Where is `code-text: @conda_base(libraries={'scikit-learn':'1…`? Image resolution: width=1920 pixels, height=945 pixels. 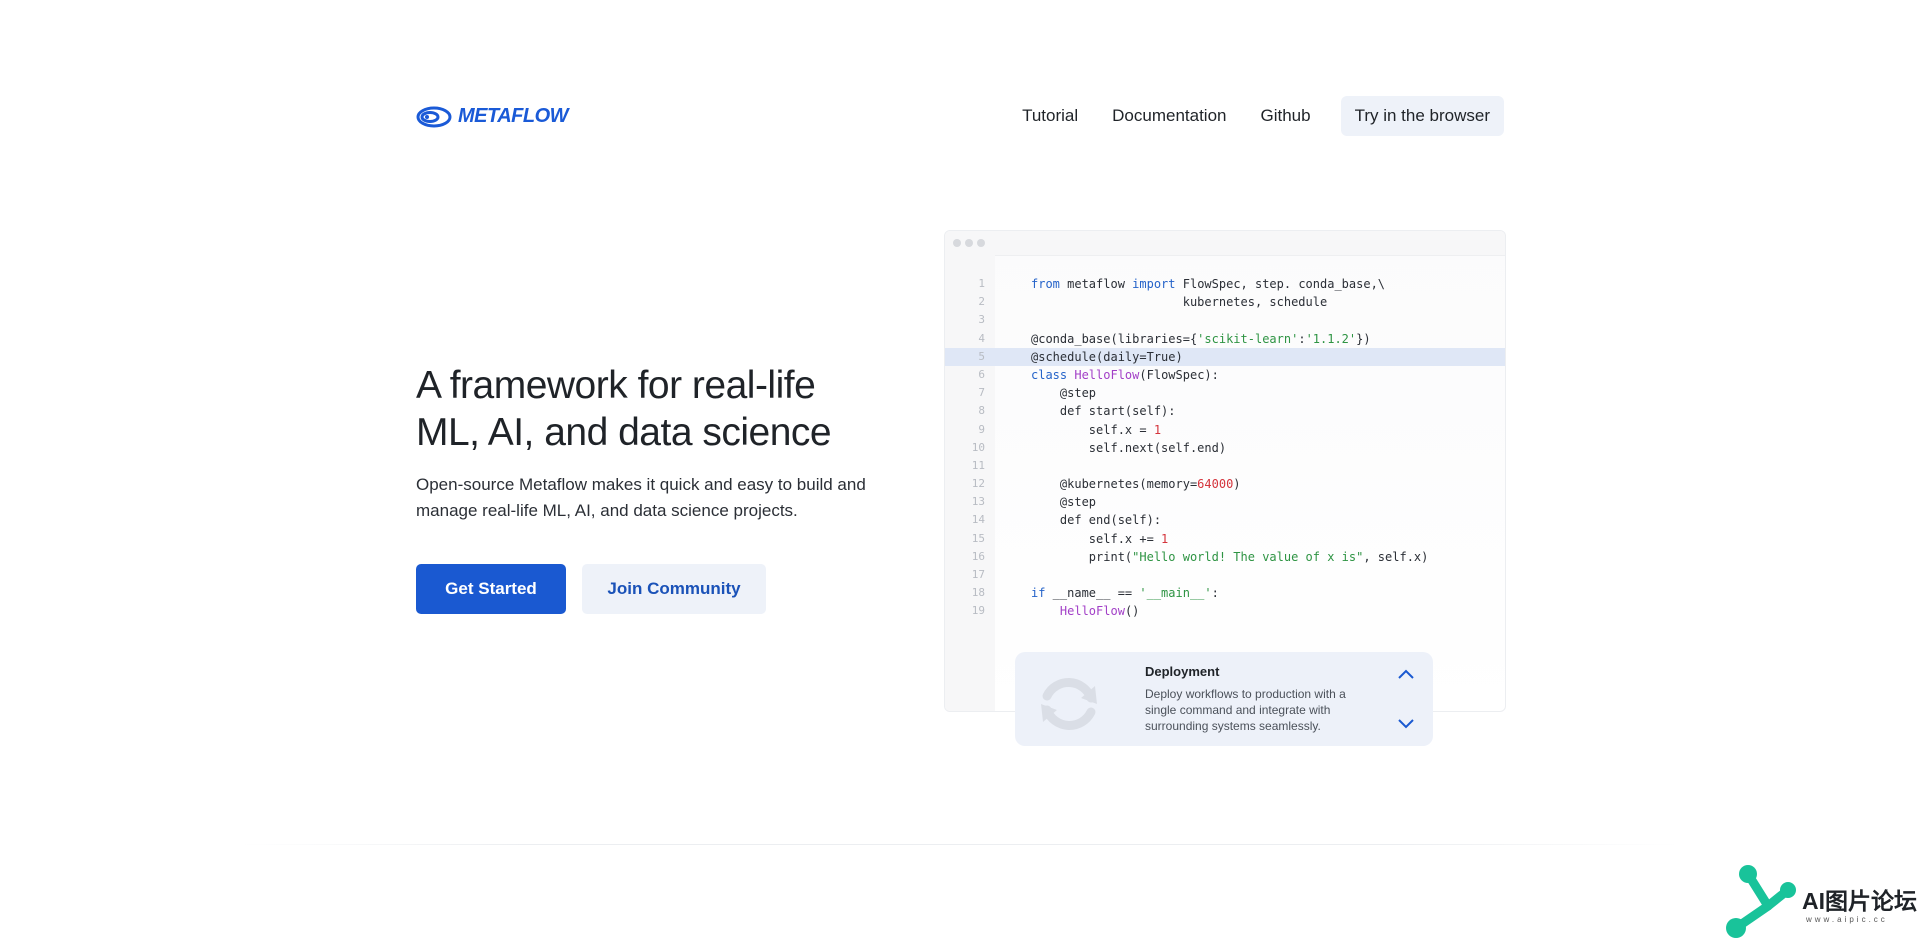 code-text: @conda_base(libraries={'scikit-learn':'1… is located at coordinates (1201, 338).